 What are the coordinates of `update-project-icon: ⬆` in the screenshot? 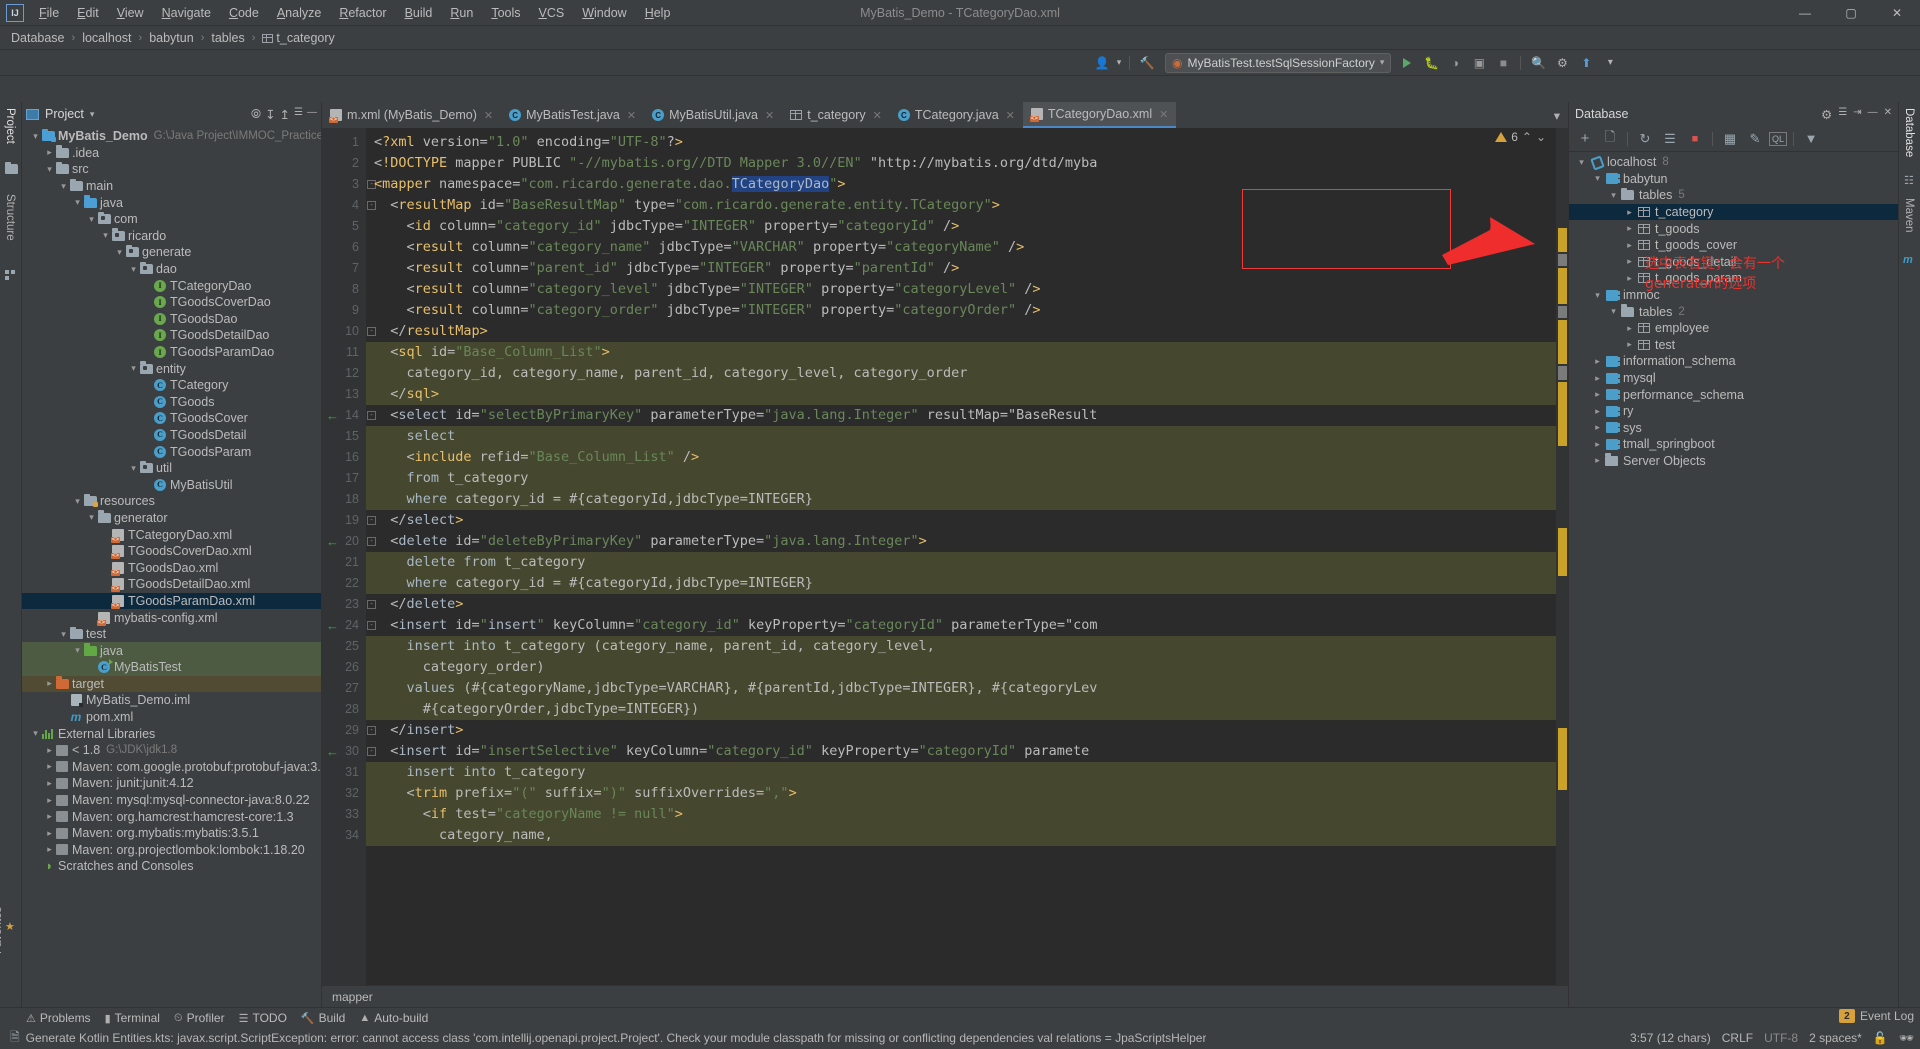 It's located at (1586, 63).